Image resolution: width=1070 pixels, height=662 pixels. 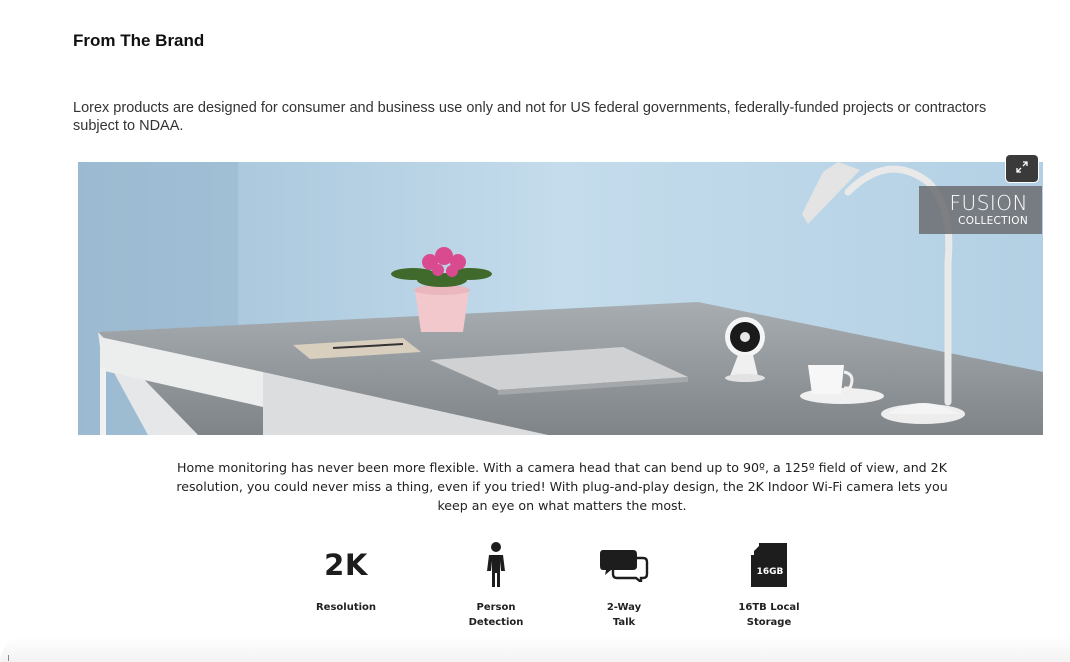 I want to click on feature-resolution: 2K Resolution, so click(x=346, y=576).